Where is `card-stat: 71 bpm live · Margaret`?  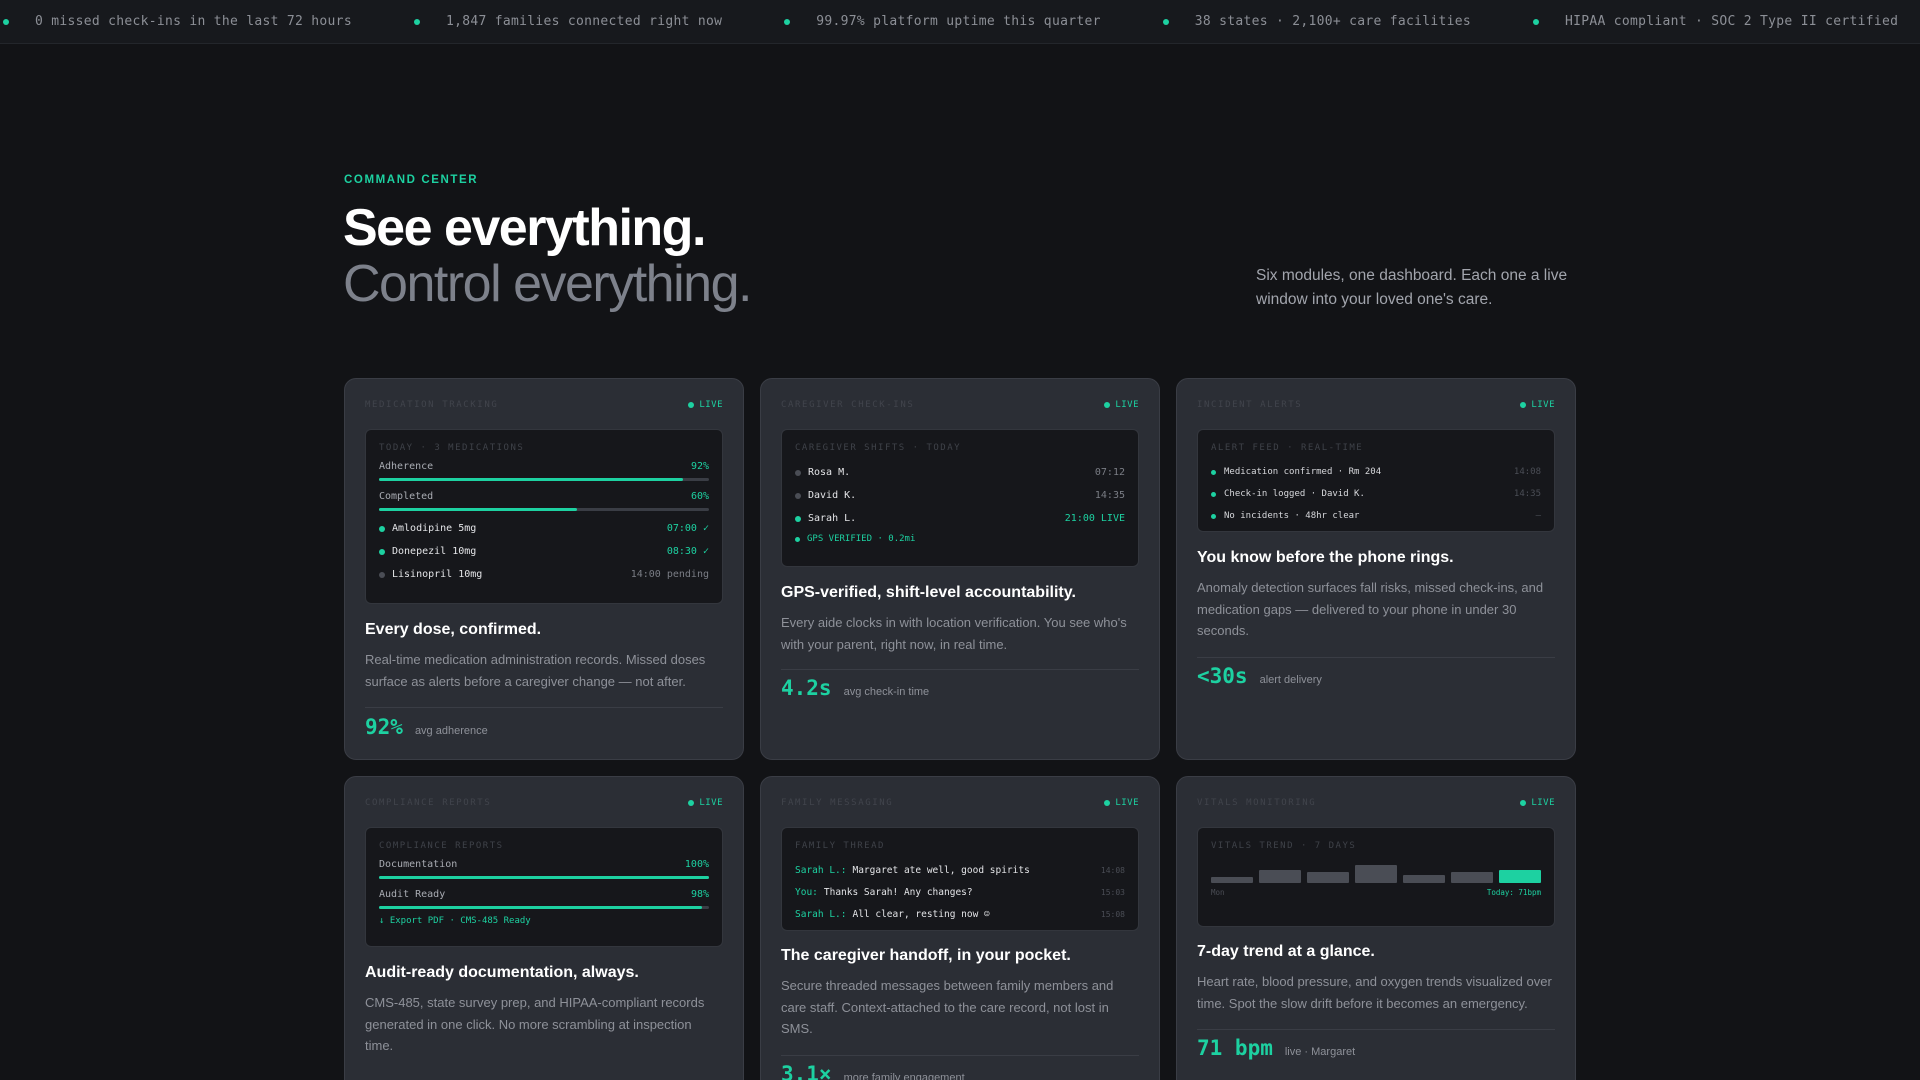 card-stat: 71 bpm live · Margaret is located at coordinates (1276, 1048).